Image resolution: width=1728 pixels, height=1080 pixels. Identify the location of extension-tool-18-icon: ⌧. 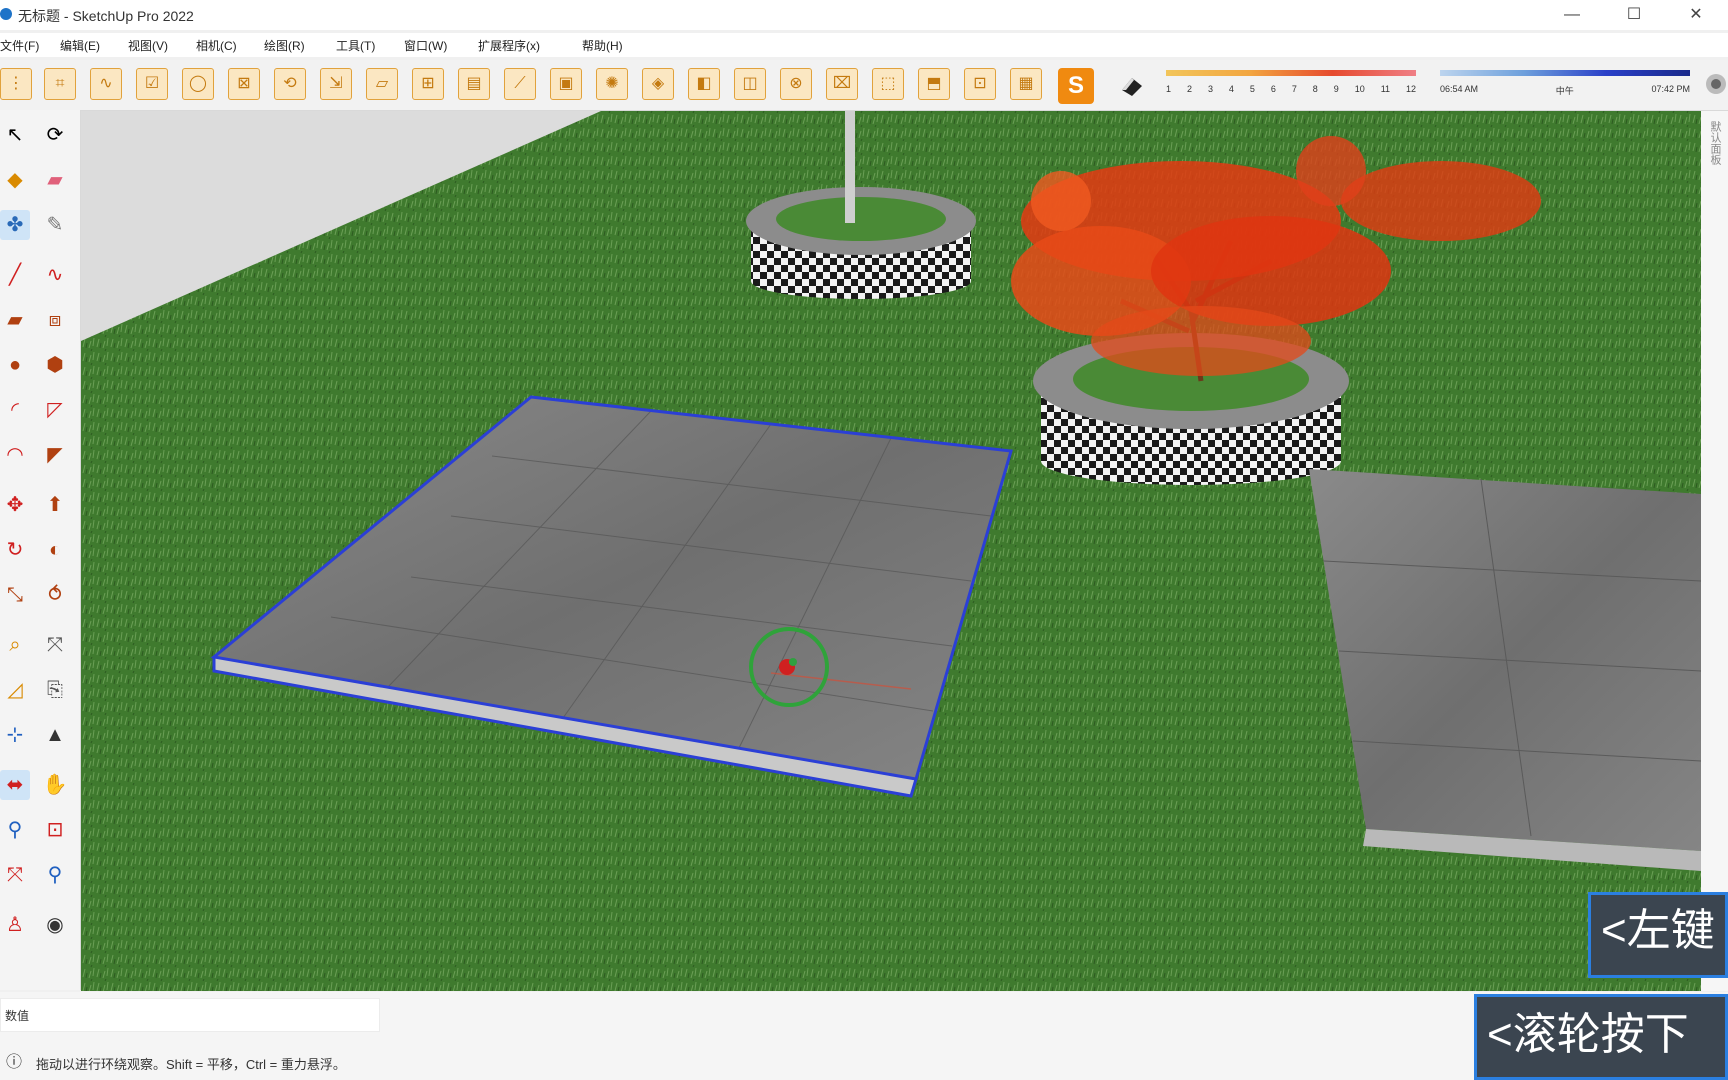
(842, 84).